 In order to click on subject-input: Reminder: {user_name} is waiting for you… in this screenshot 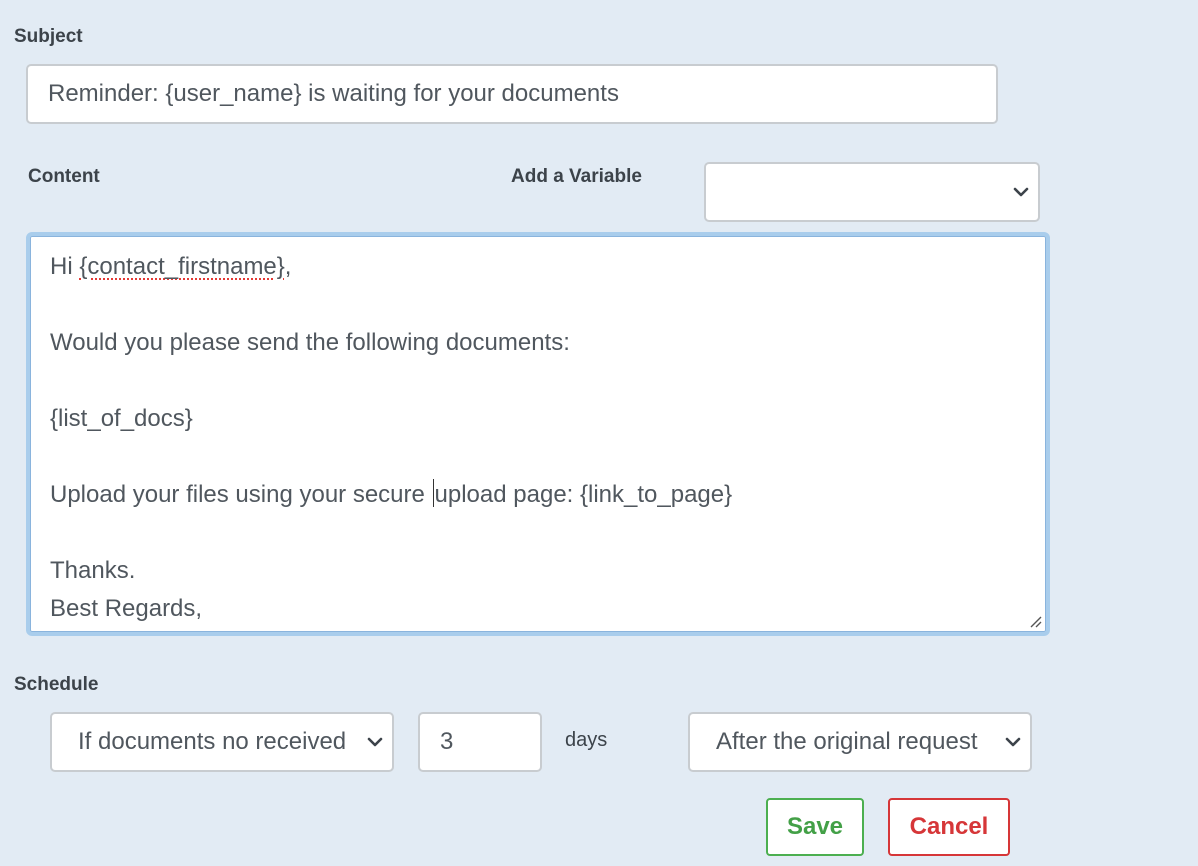, I will do `click(512, 94)`.